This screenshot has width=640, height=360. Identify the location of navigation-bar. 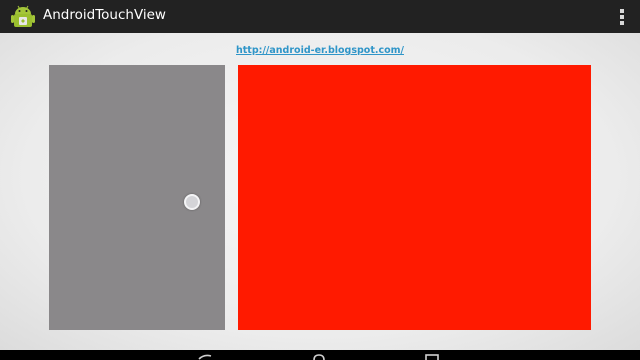
(320, 355).